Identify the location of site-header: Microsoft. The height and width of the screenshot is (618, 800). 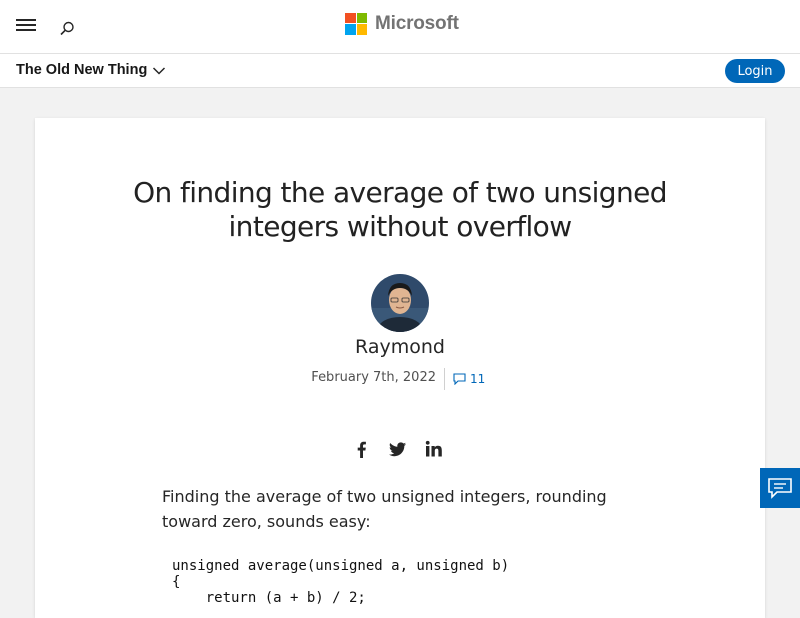
(400, 27).